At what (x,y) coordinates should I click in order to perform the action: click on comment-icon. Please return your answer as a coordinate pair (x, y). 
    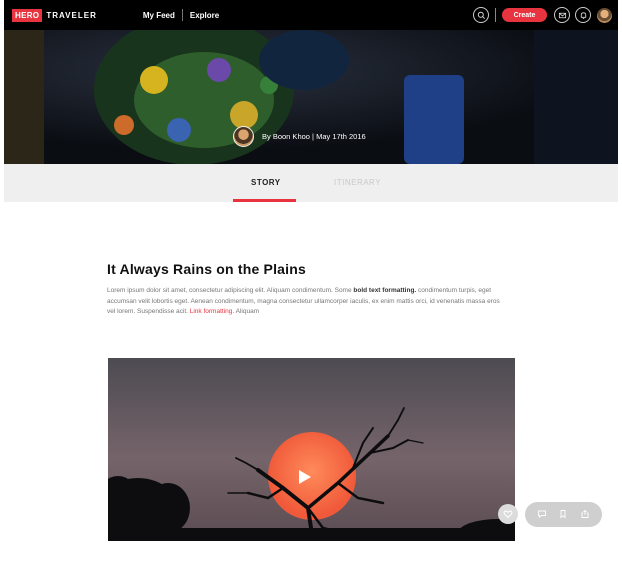
    Looking at the image, I should click on (541, 514).